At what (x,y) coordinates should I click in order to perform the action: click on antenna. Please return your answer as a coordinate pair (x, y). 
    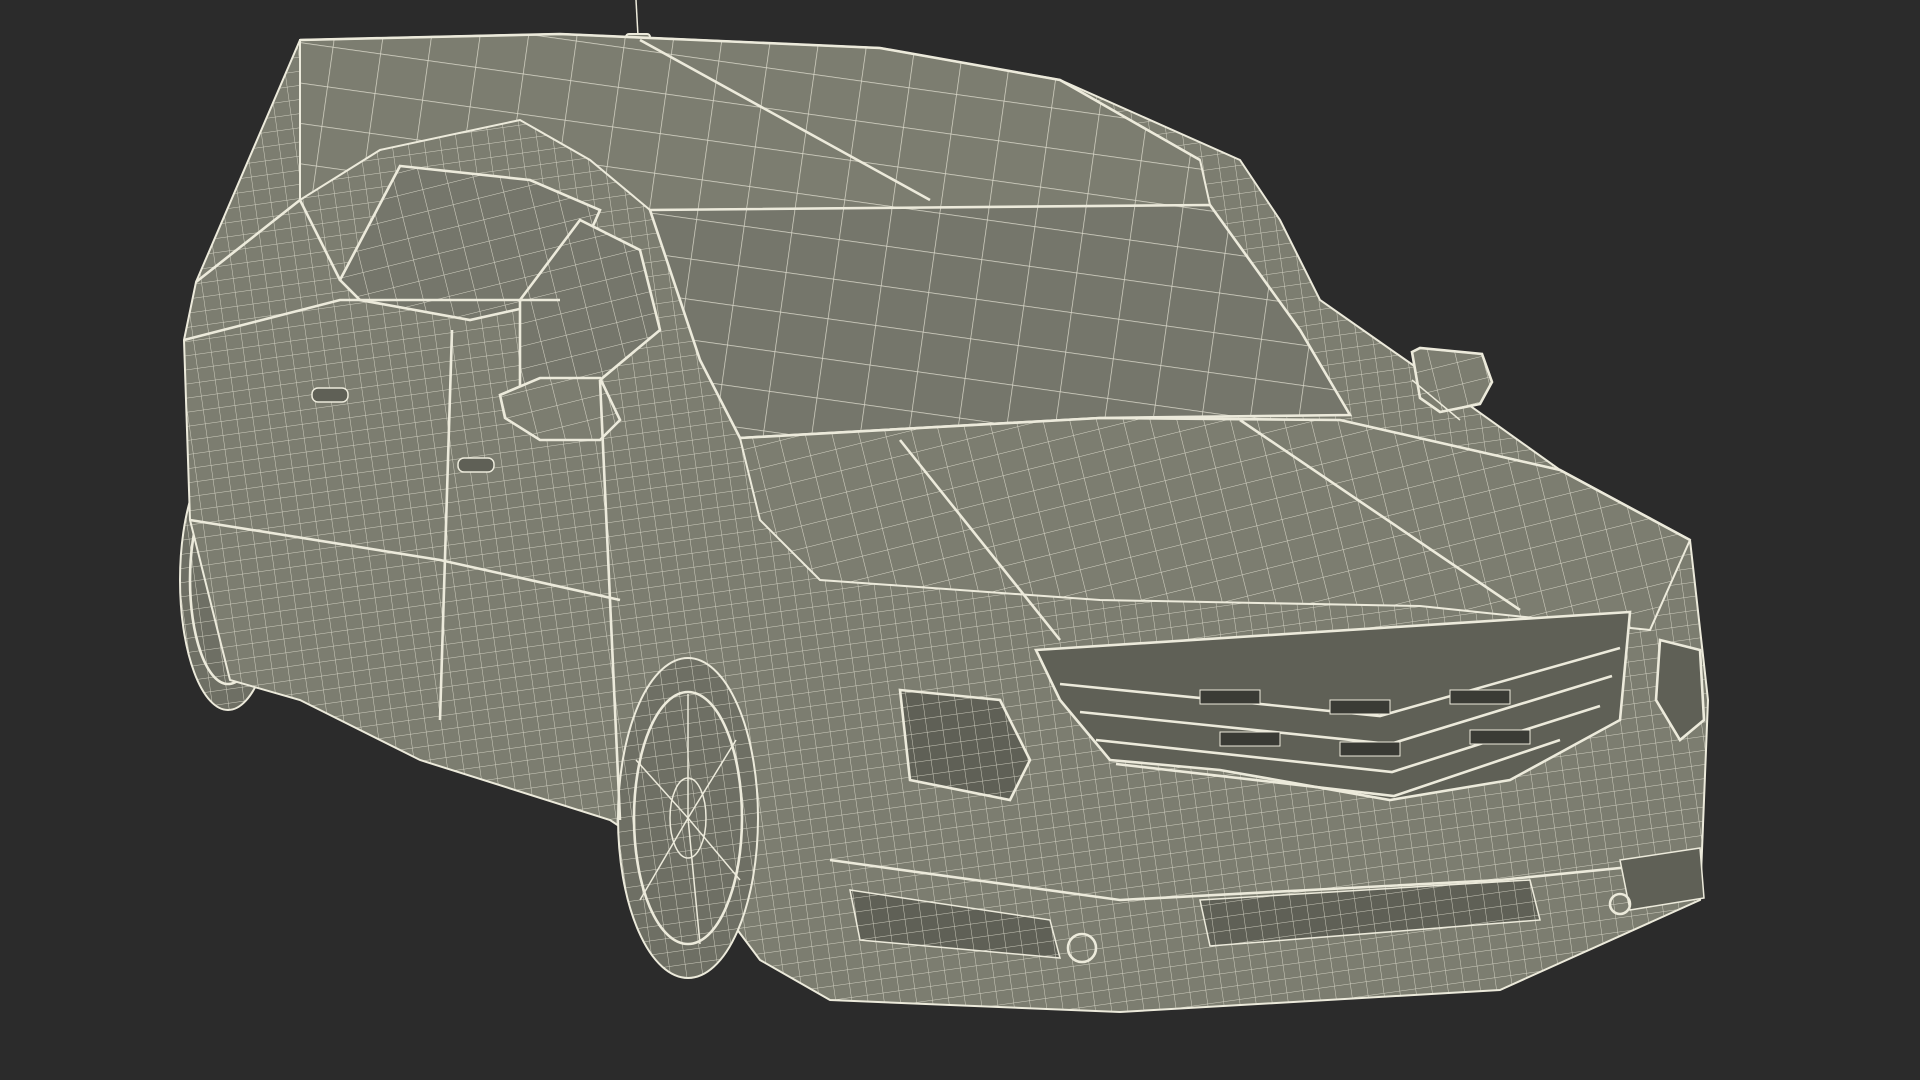
    Looking at the image, I should click on (638, 21).